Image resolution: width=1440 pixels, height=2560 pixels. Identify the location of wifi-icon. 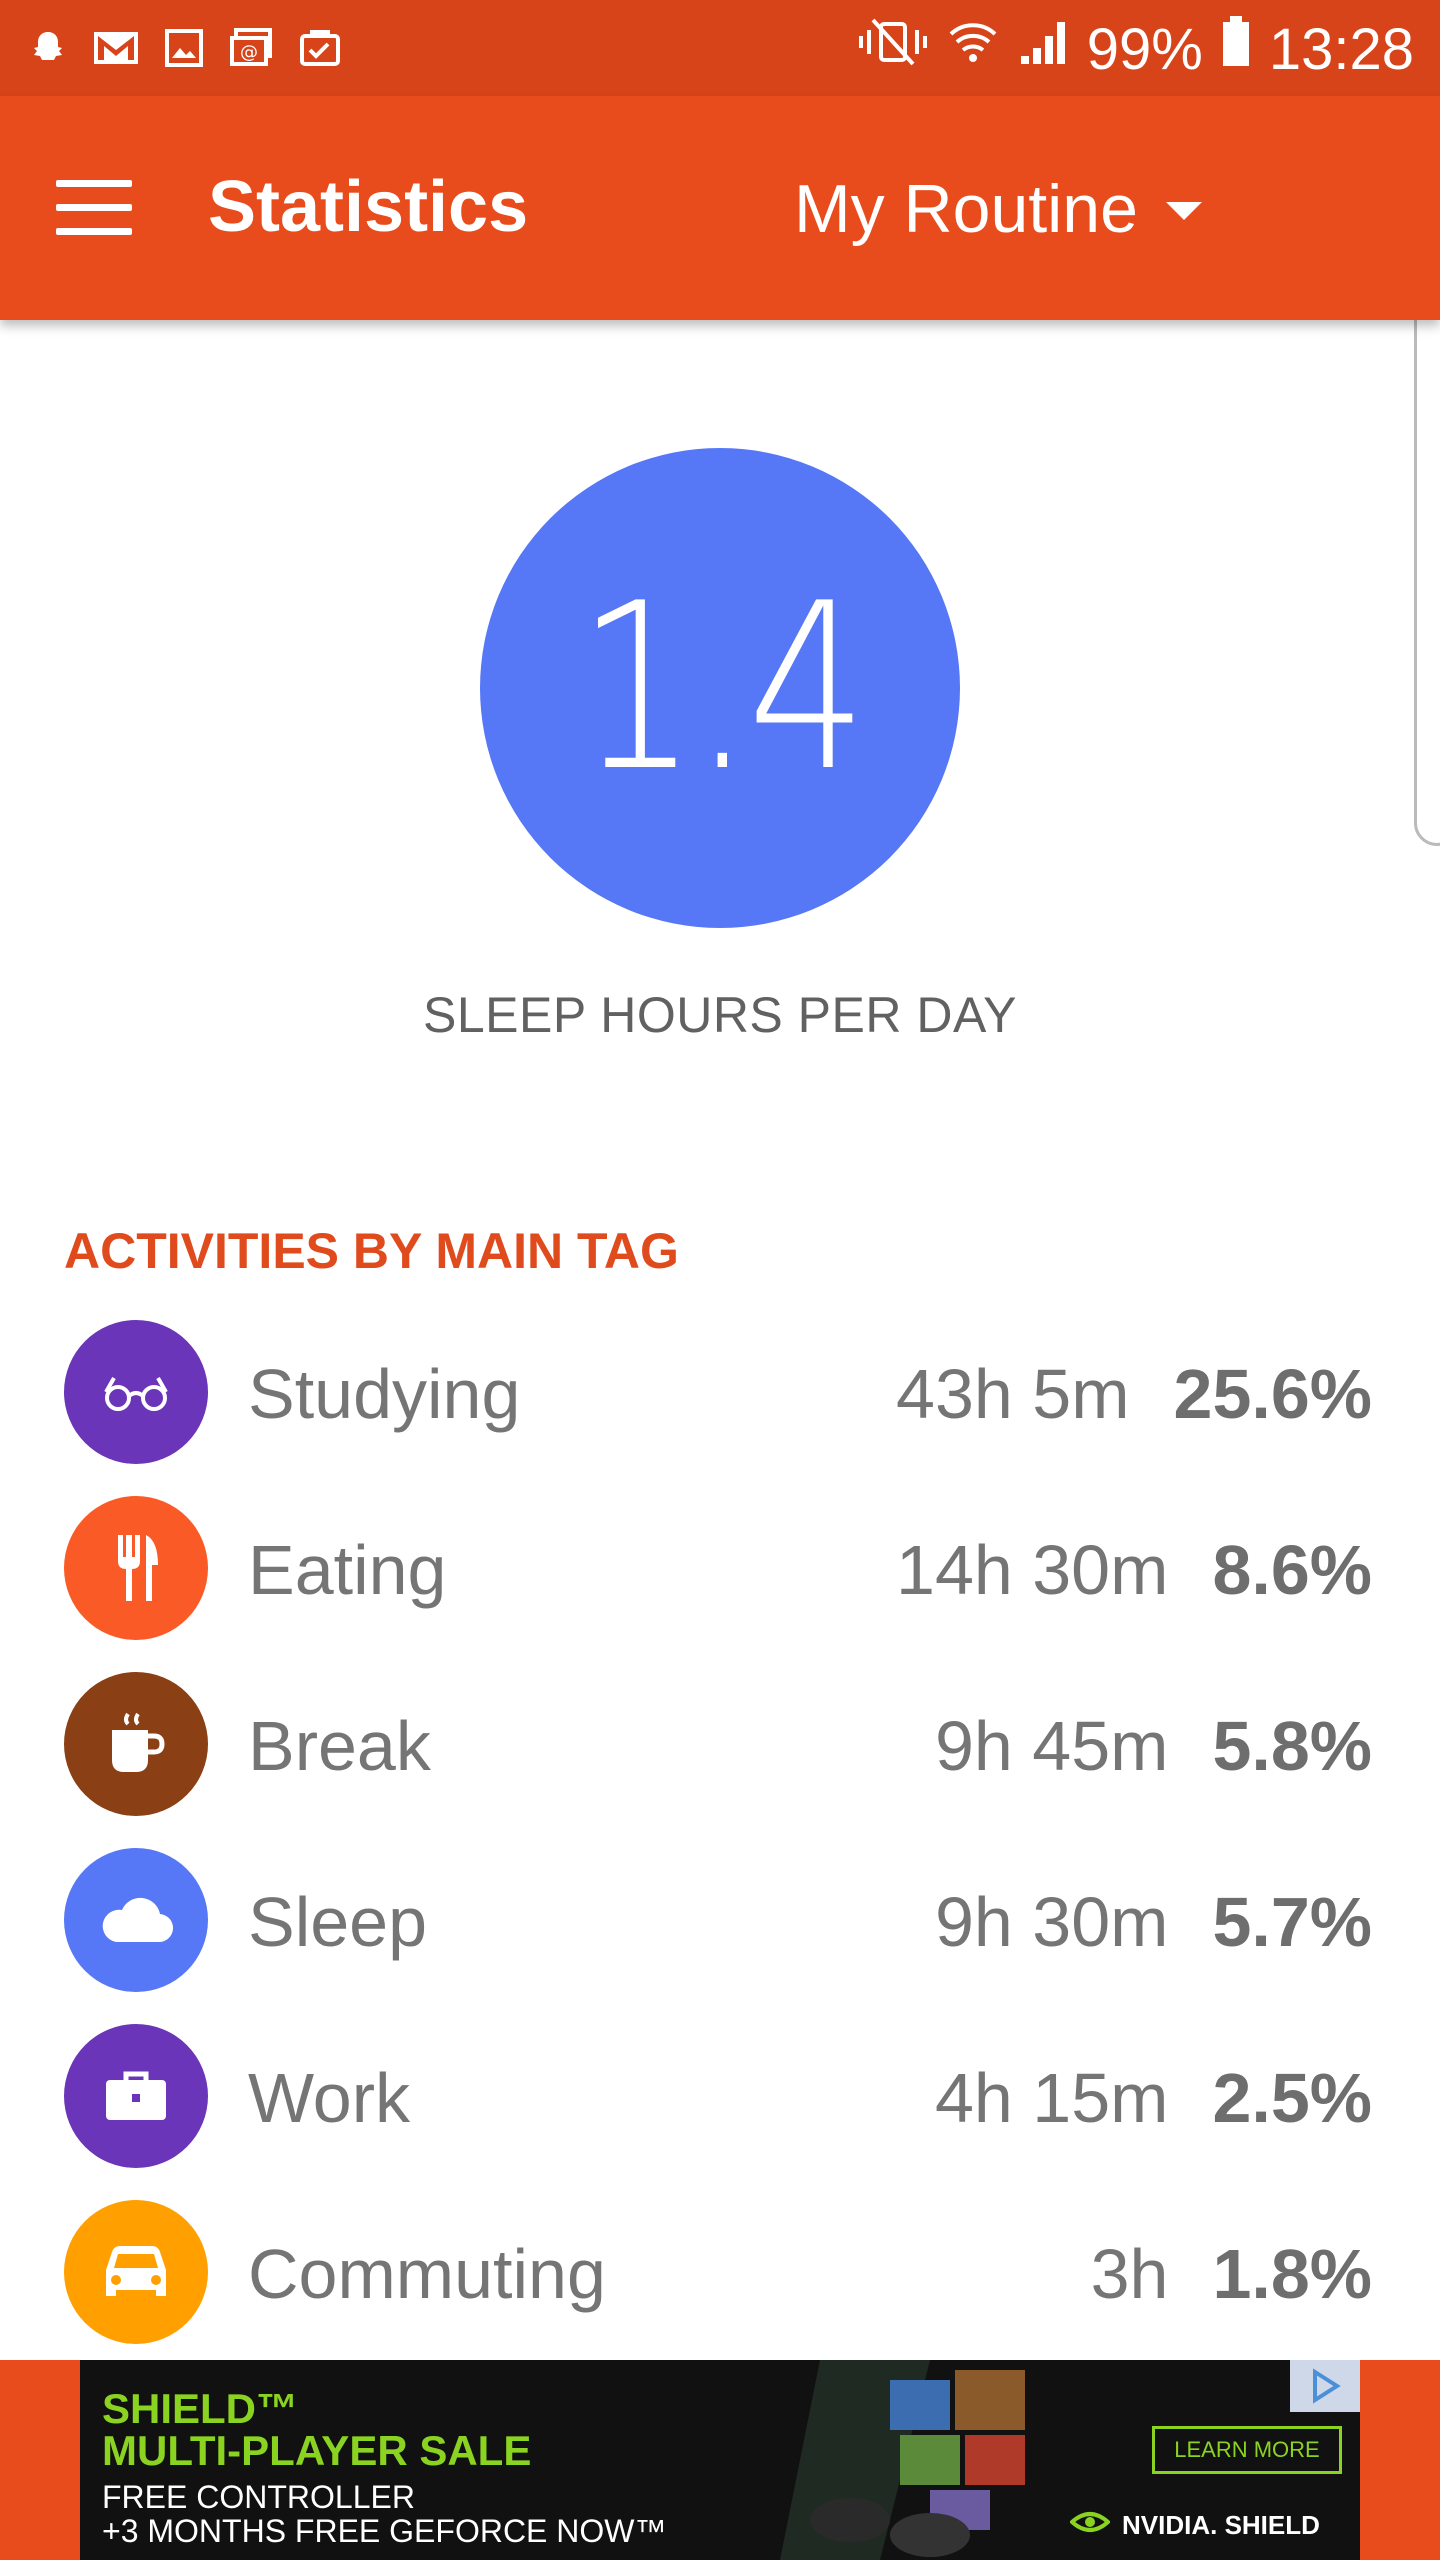
(973, 49).